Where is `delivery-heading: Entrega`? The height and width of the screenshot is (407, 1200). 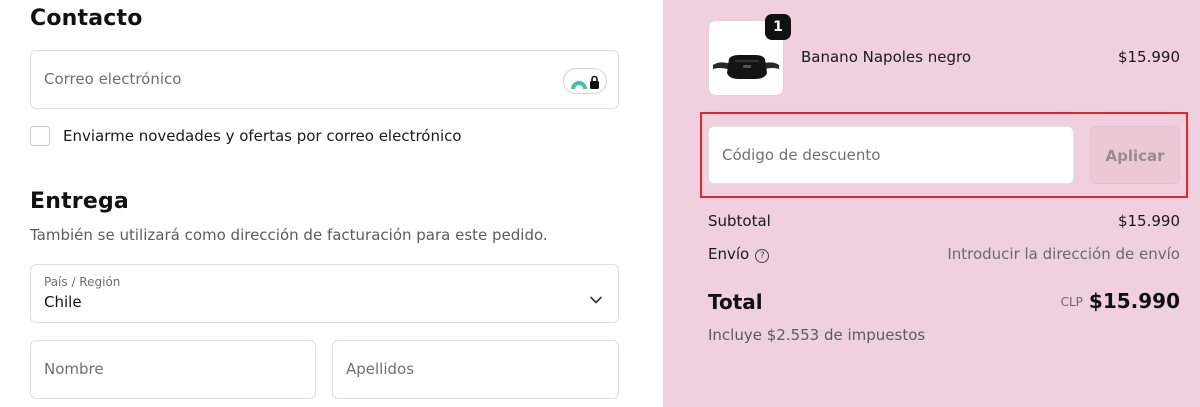 delivery-heading: Entrega is located at coordinates (79, 201).